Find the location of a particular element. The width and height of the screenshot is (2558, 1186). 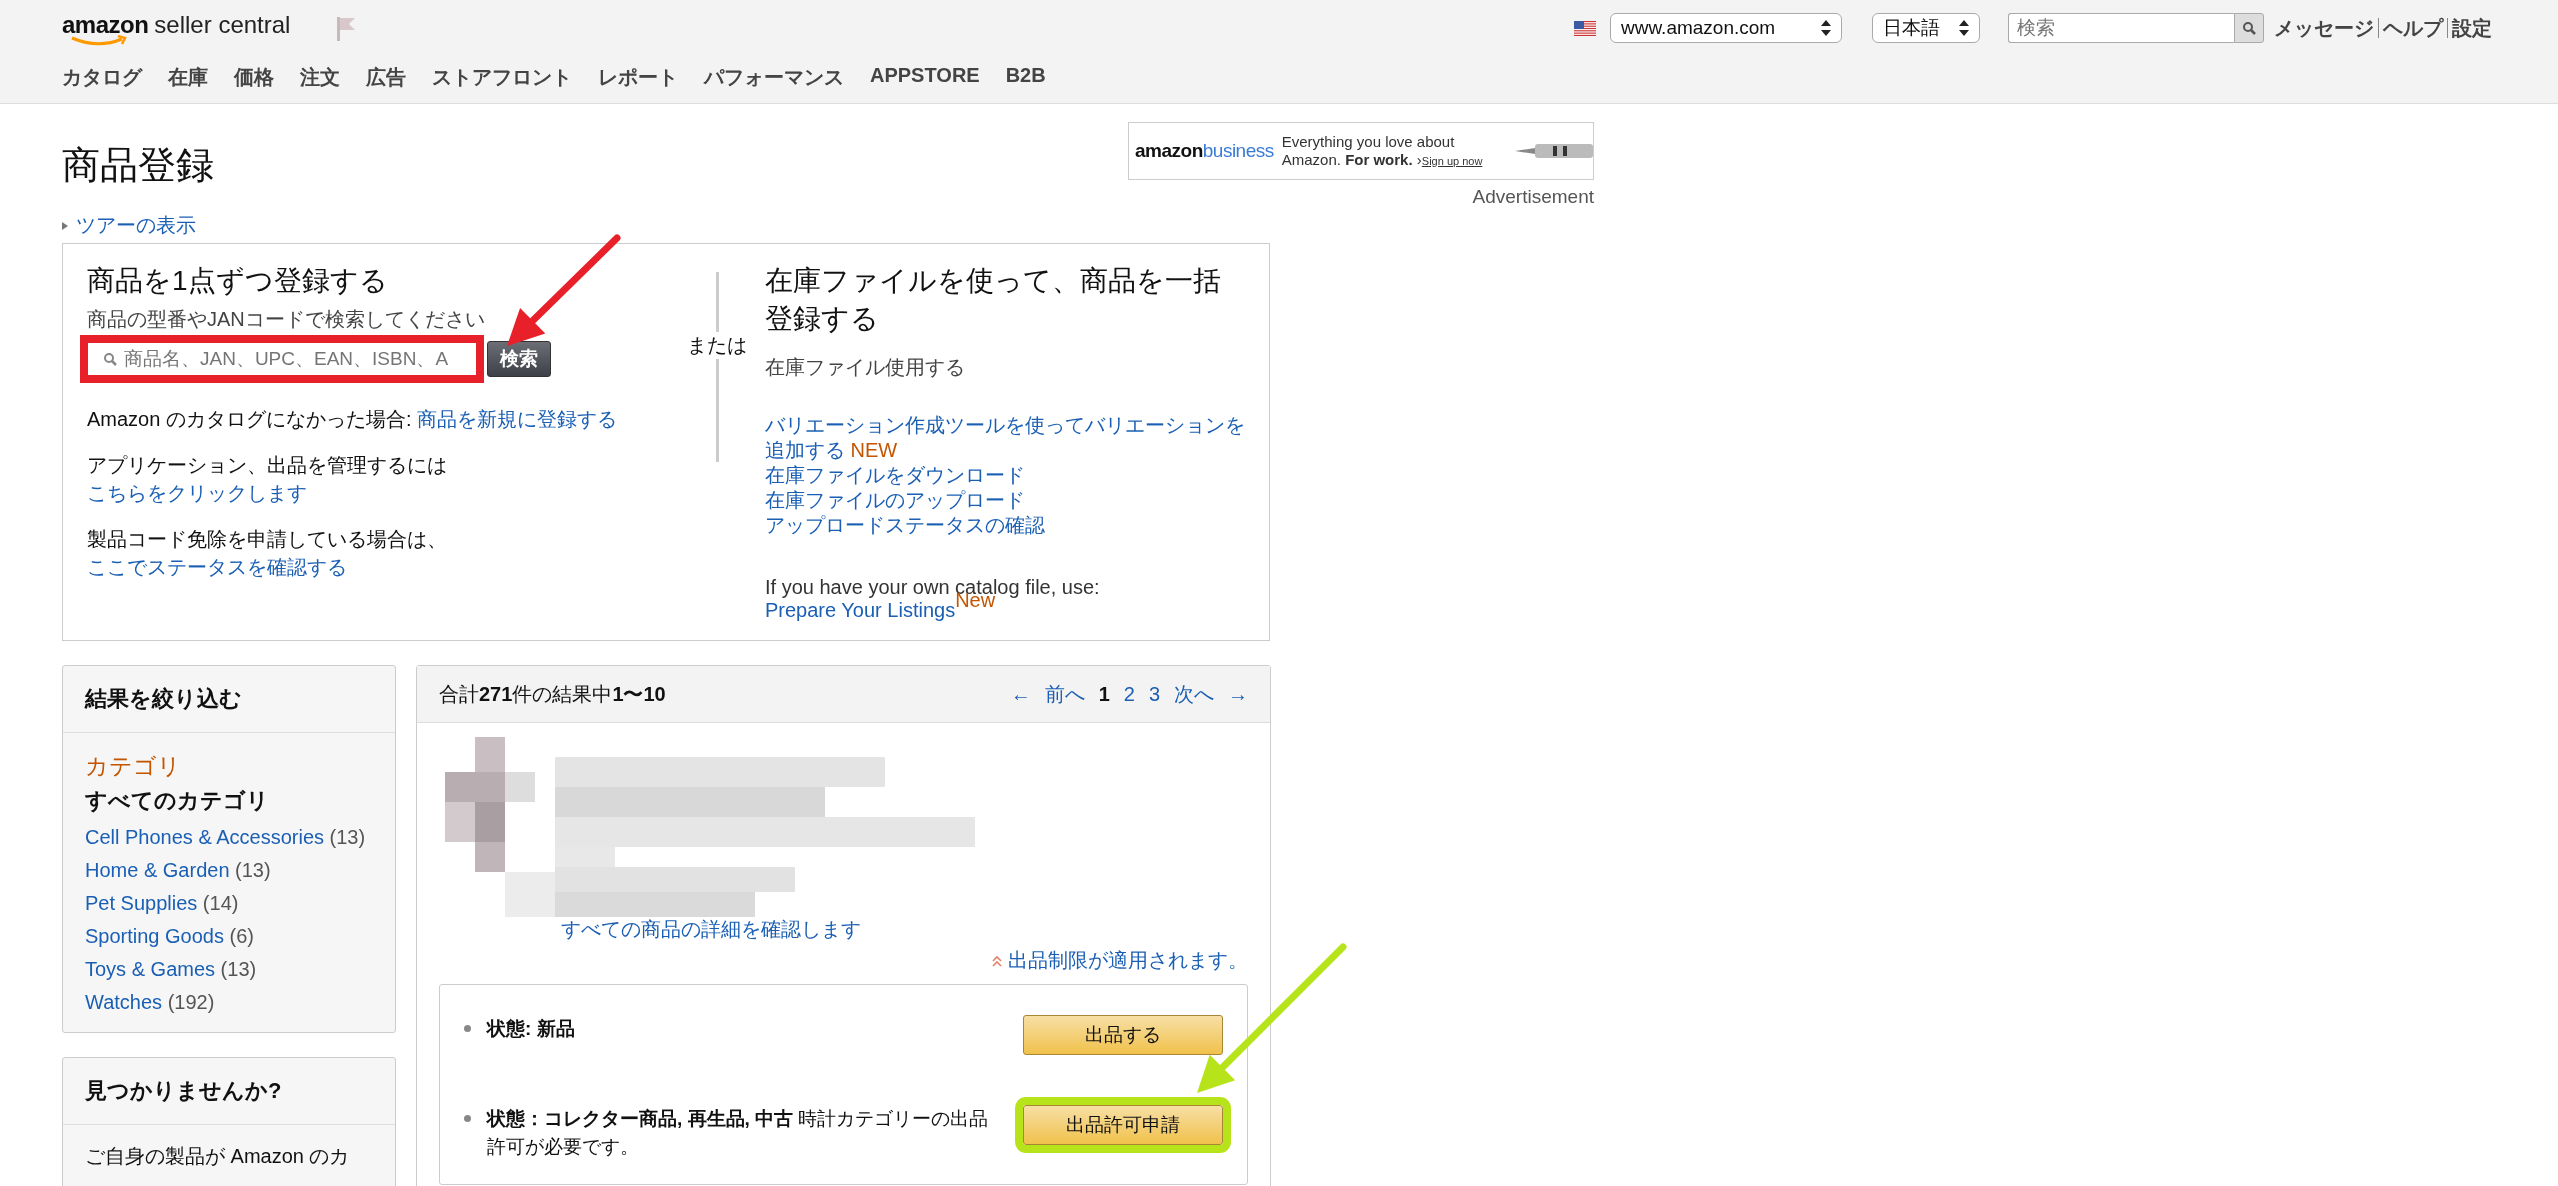

file-link: アップロードステータスの確認 is located at coordinates (905, 525).